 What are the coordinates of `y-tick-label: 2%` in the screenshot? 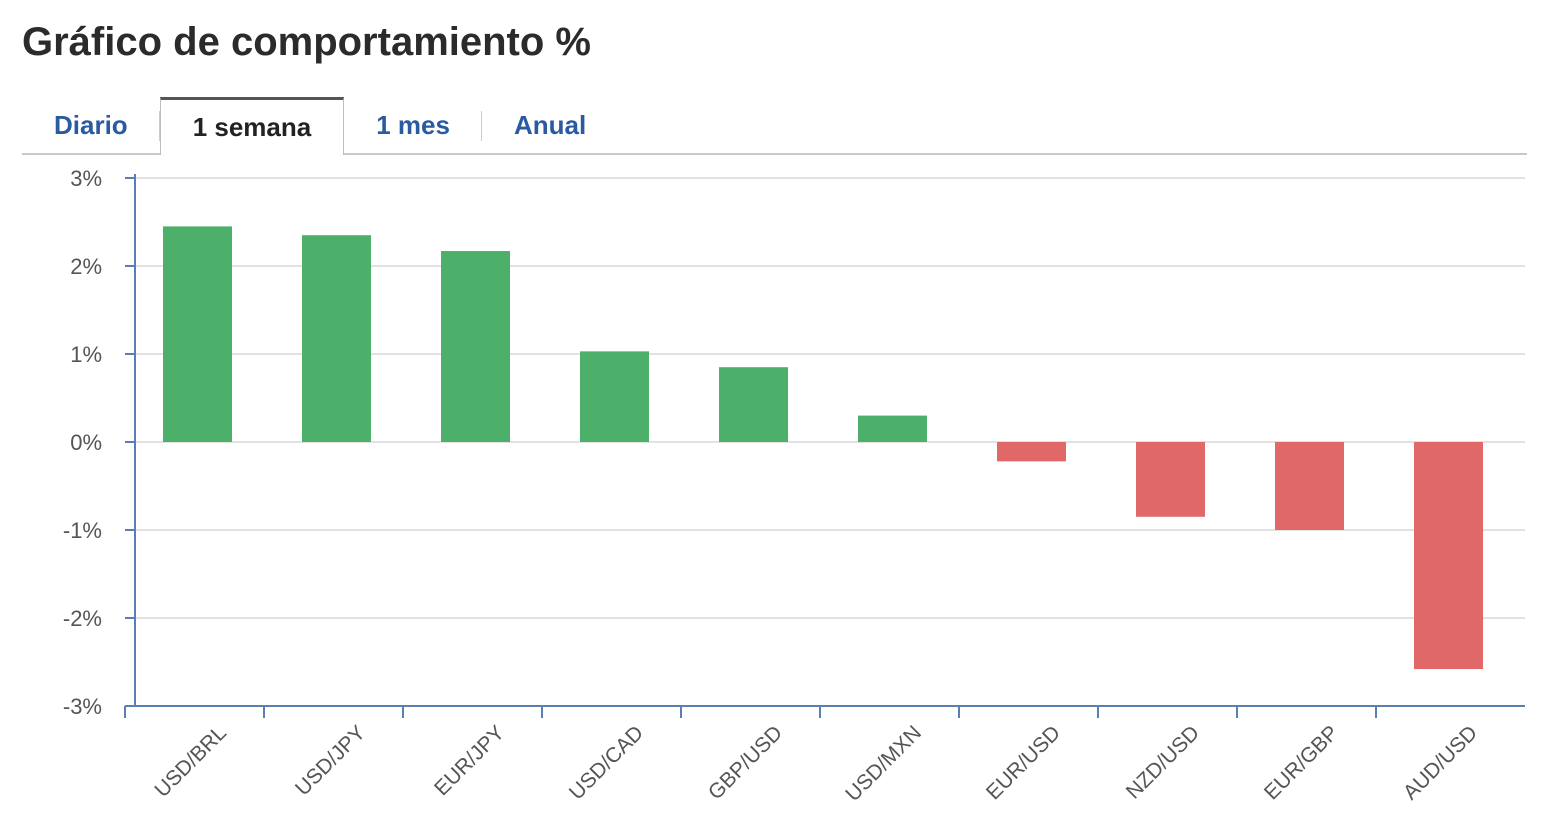 It's located at (86, 266).